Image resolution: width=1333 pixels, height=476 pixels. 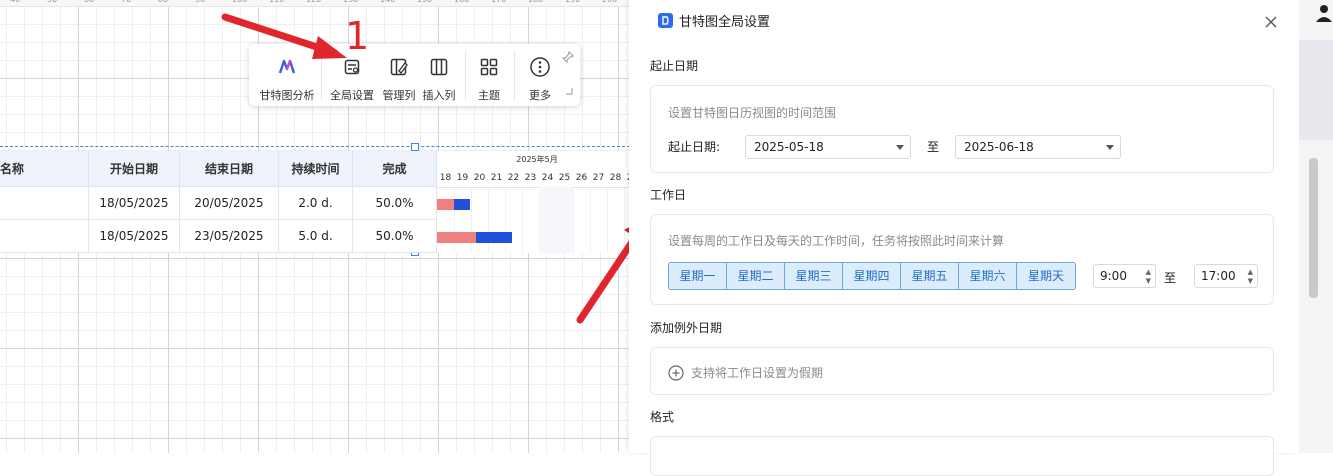 I want to click on weekday-selector: 星期一 星期二 星期三 星期四 星期五 星期六 星期天, so click(x=872, y=276).